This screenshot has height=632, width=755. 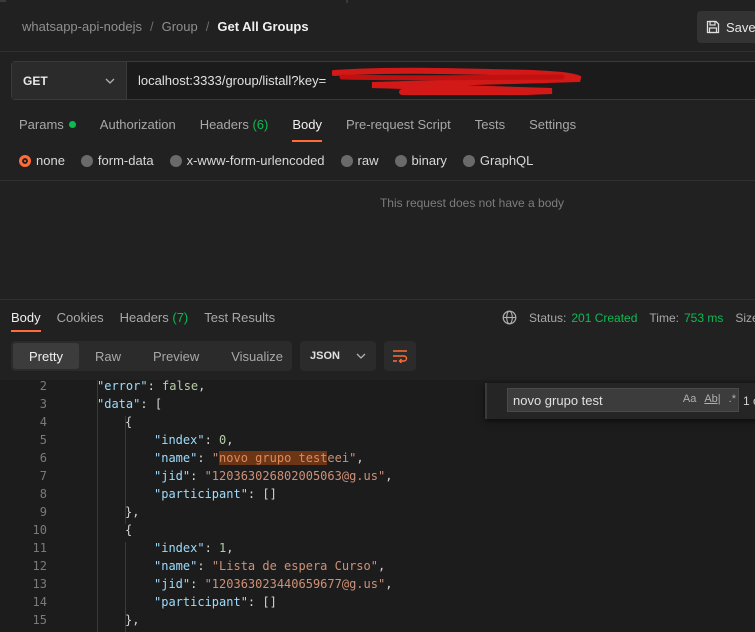 I want to click on tab-headers: Headers (6), so click(x=234, y=124).